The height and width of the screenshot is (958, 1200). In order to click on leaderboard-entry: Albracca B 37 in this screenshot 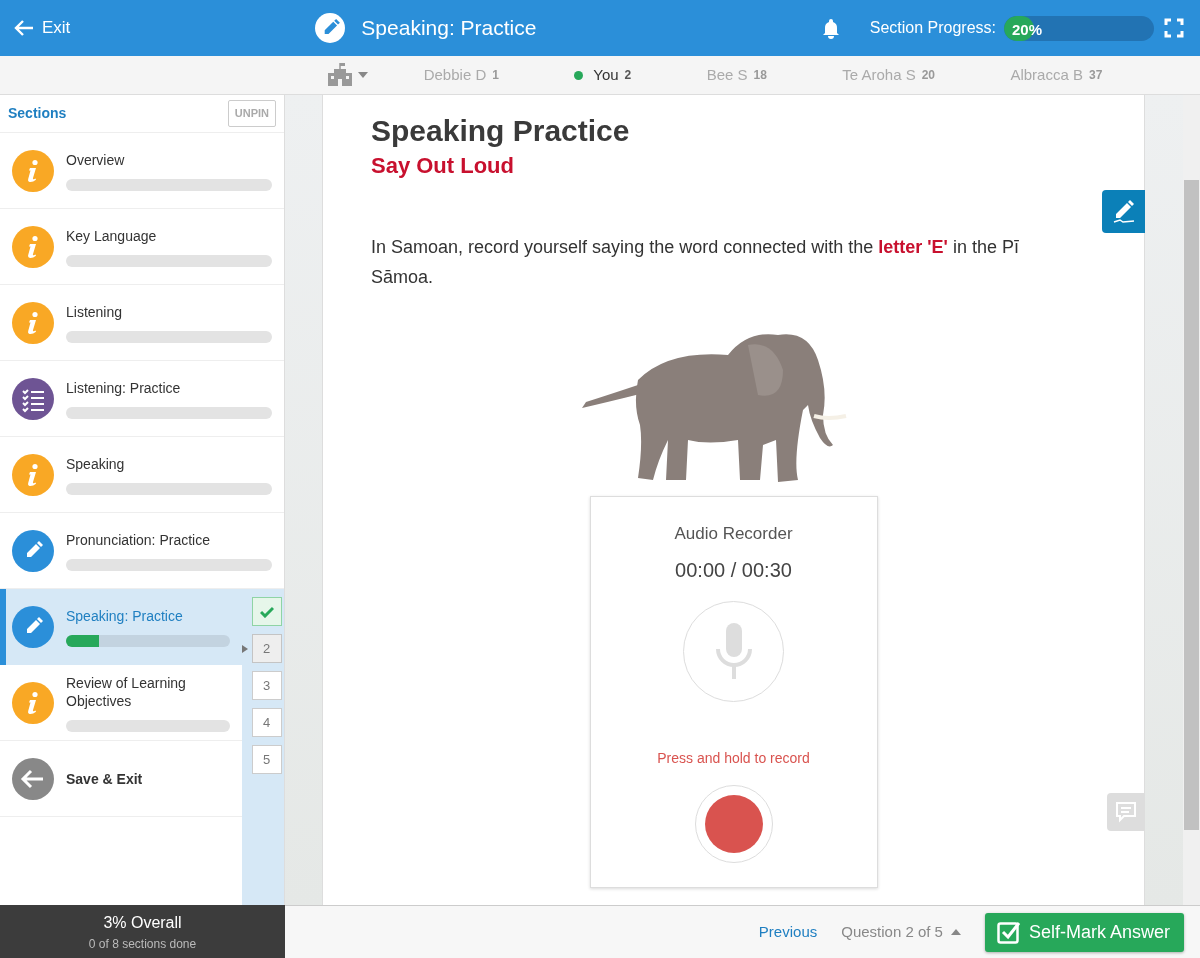, I will do `click(1056, 74)`.